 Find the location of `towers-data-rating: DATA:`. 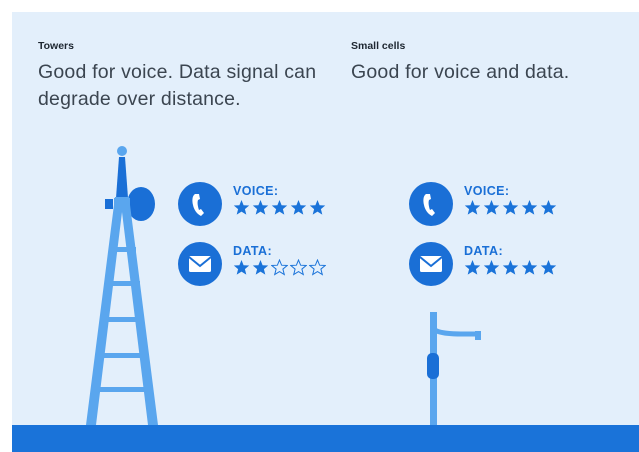

towers-data-rating: DATA: is located at coordinates (263, 264).